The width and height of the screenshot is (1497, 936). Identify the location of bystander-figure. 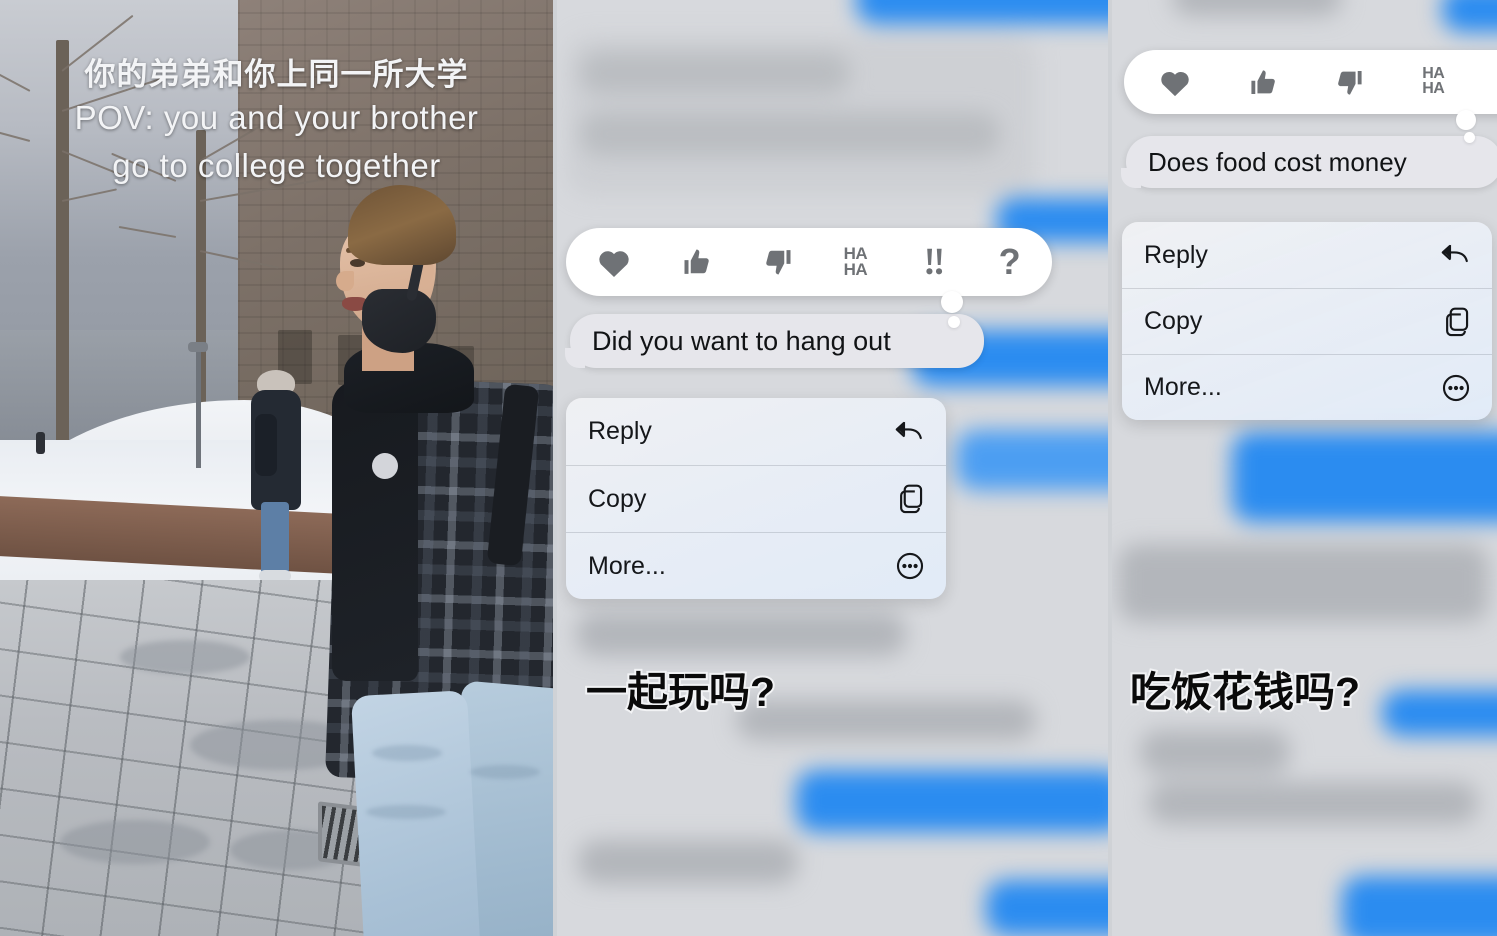
(274, 480).